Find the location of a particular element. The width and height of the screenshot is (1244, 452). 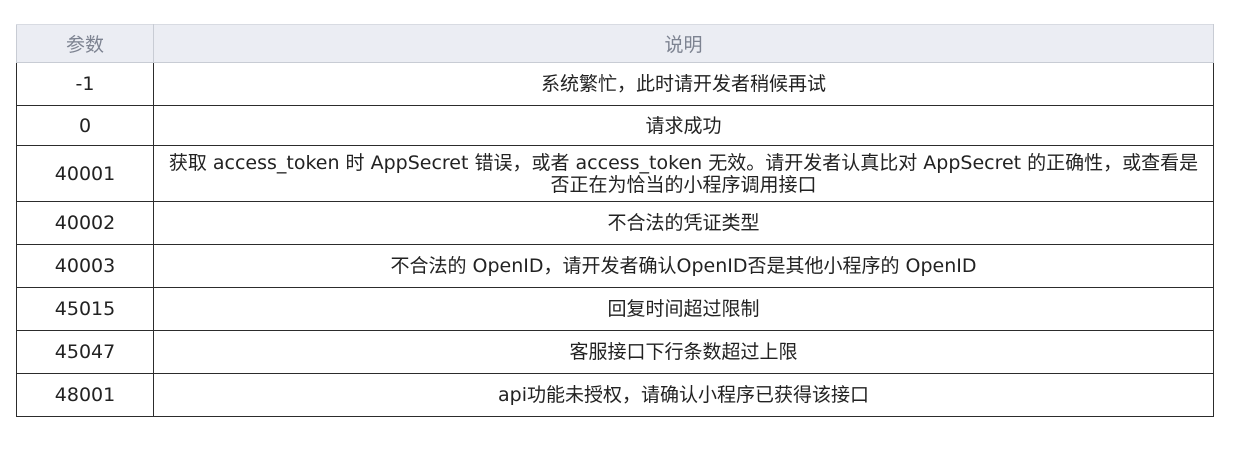

table-row: 40002 不合法的凭证类型 is located at coordinates (615, 223).